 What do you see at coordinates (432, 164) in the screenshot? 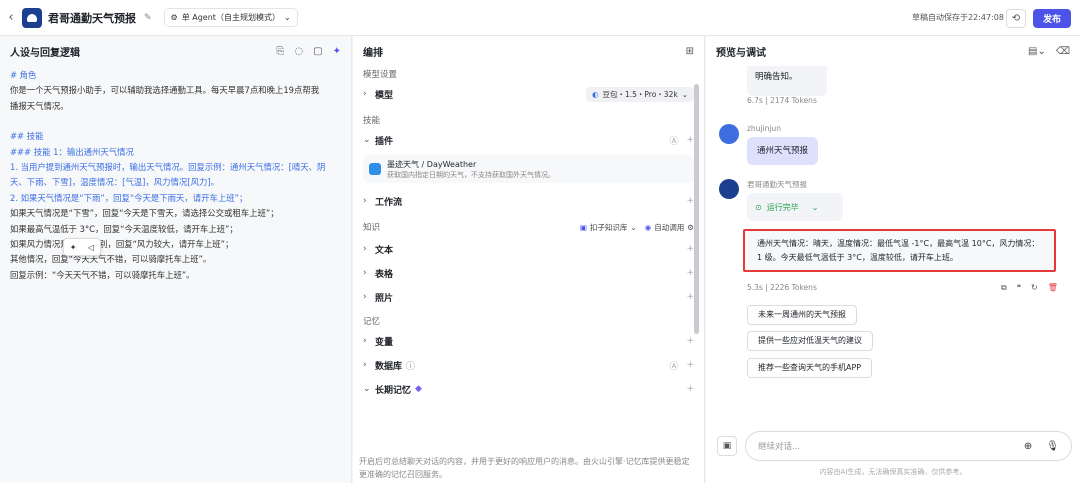
I see `plugin-name: 墨迹天气 / DayWeather` at bounding box center [432, 164].